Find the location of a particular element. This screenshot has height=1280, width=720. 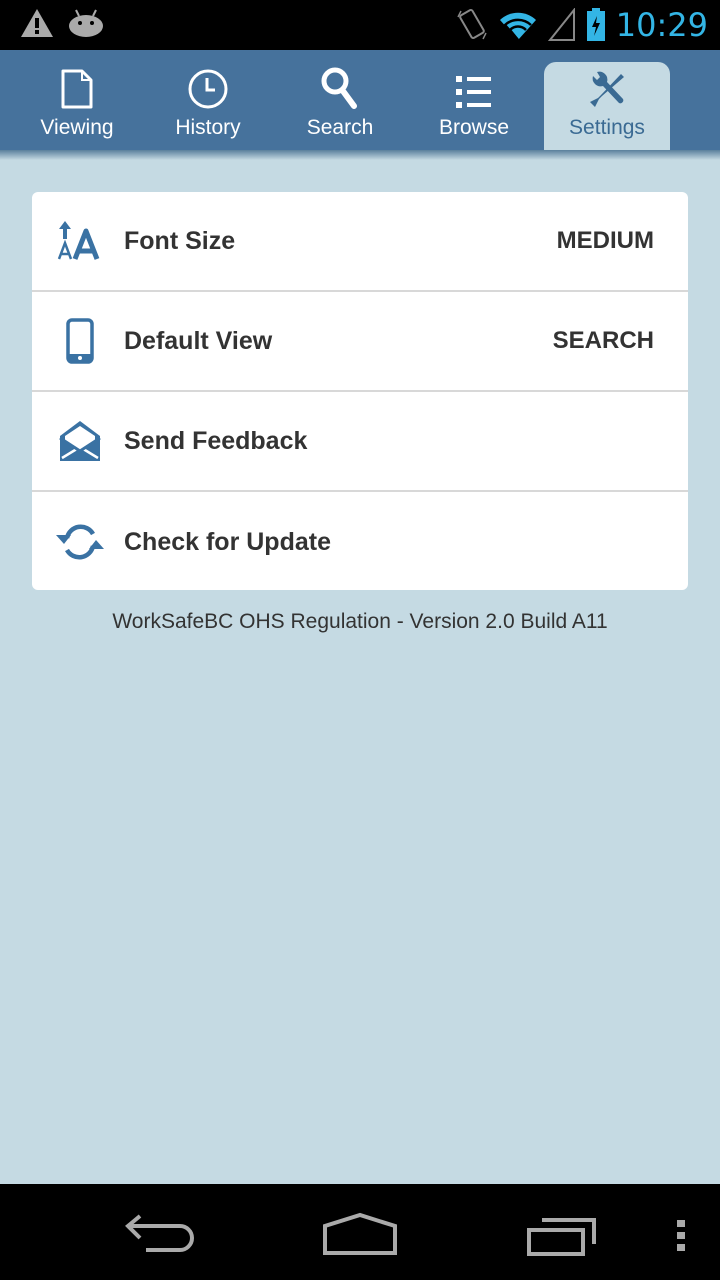

system-nav-bar is located at coordinates (360, 1232).